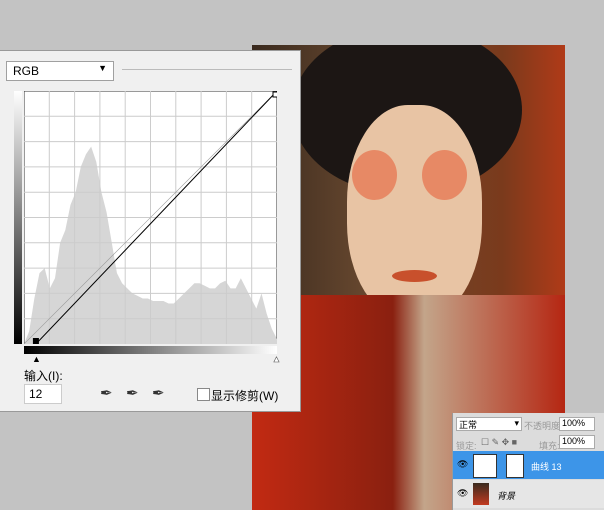 The height and width of the screenshot is (510, 604). What do you see at coordinates (546, 467) in the screenshot?
I see `layer-name: 曲线 13` at bounding box center [546, 467].